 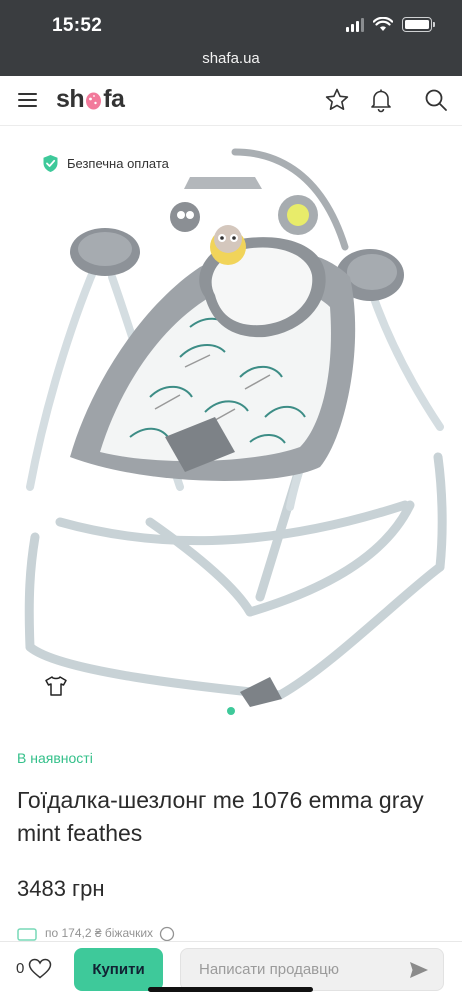 What do you see at coordinates (231, 101) in the screenshot?
I see `site-header: sh fa` at bounding box center [231, 101].